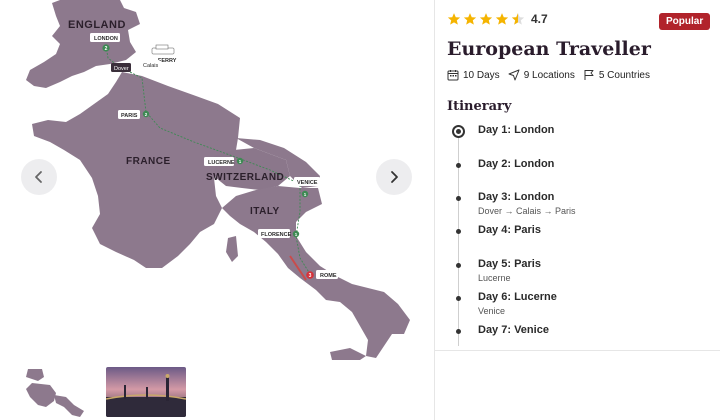 Image resolution: width=720 pixels, height=420 pixels. I want to click on map-thumbnail, so click(54, 392).